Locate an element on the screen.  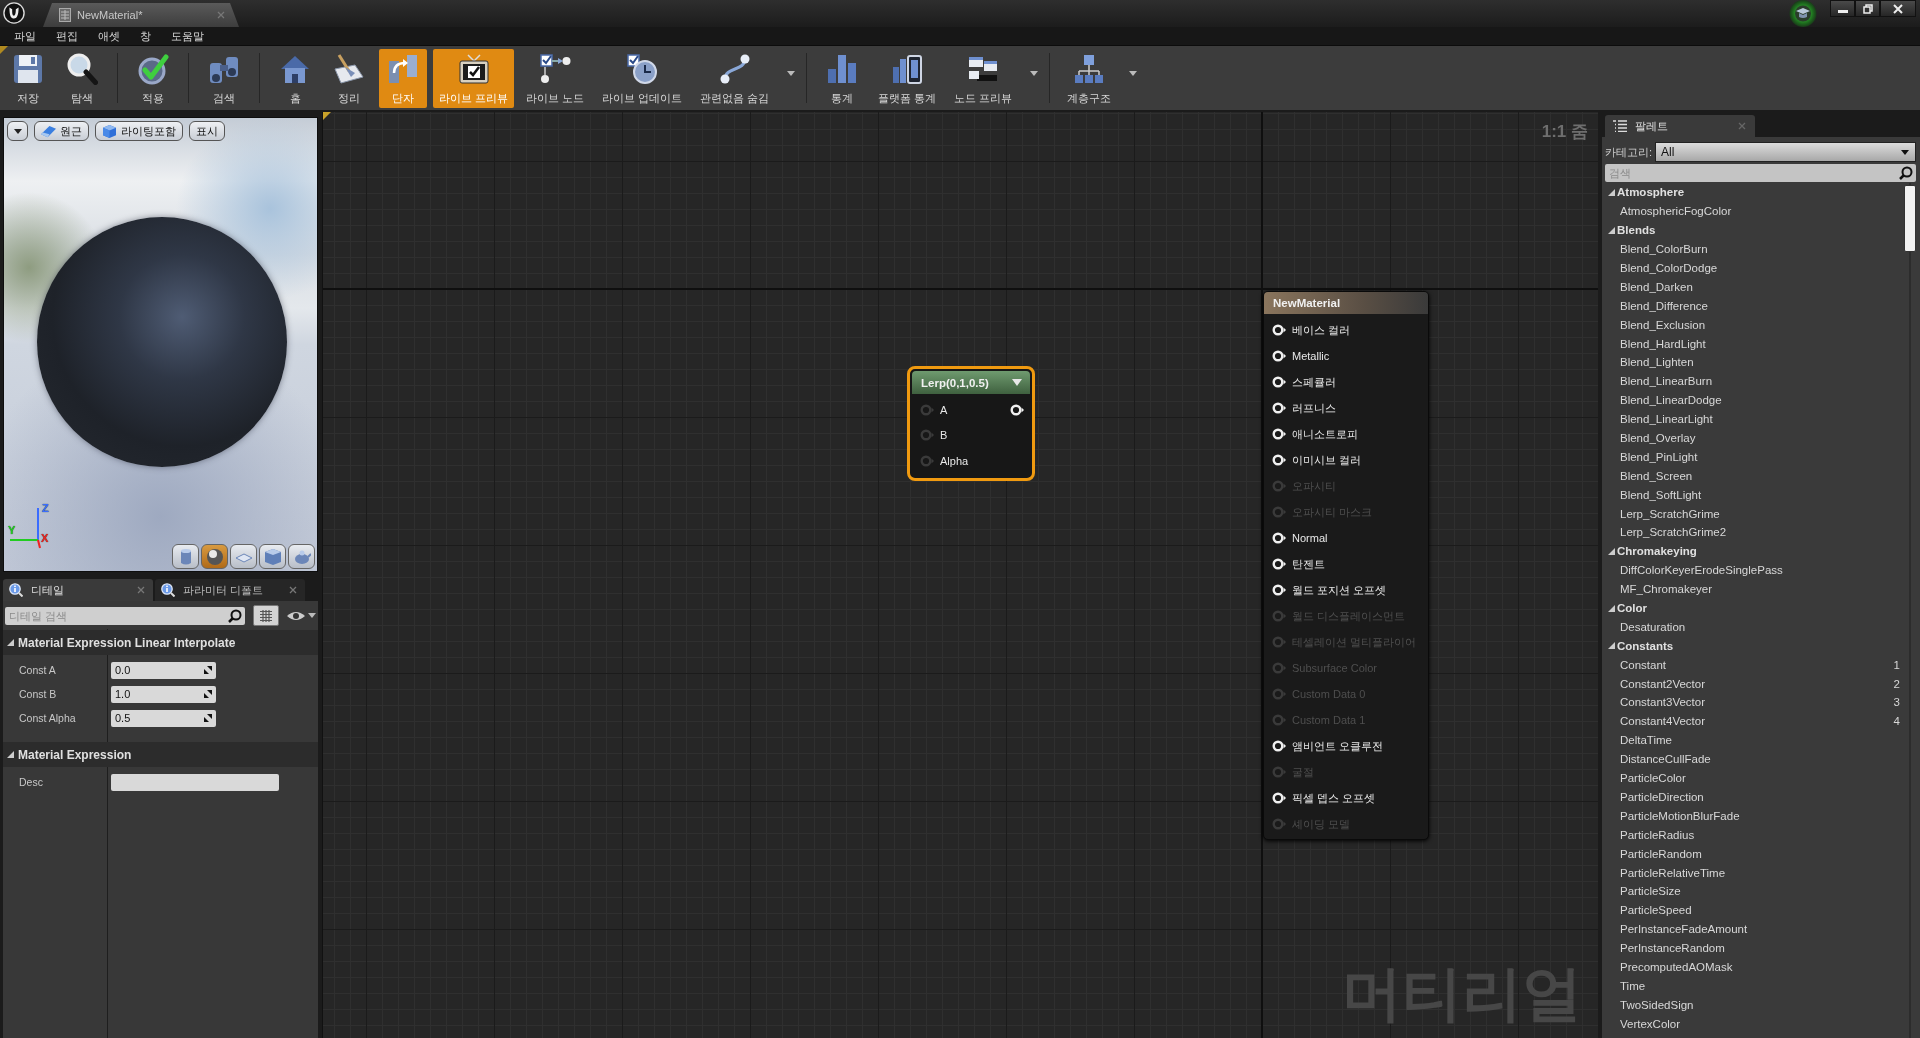
menu-item: 편집 is located at coordinates (67, 36).